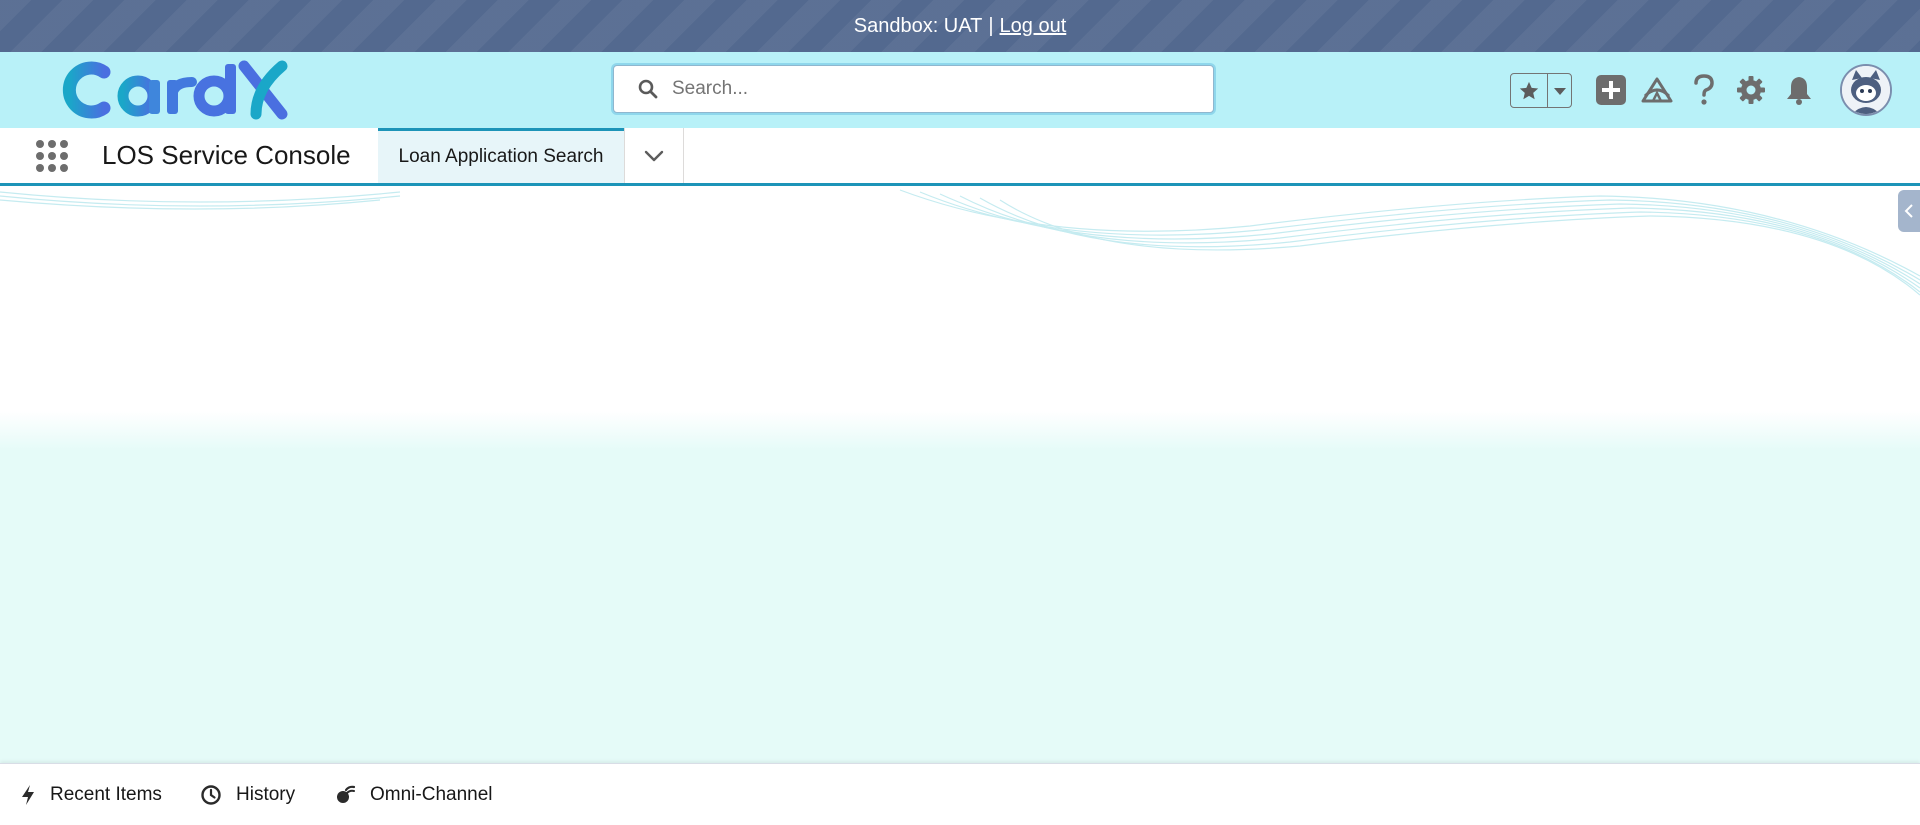 The image size is (1920, 825). I want to click on global-header, so click(960, 90).